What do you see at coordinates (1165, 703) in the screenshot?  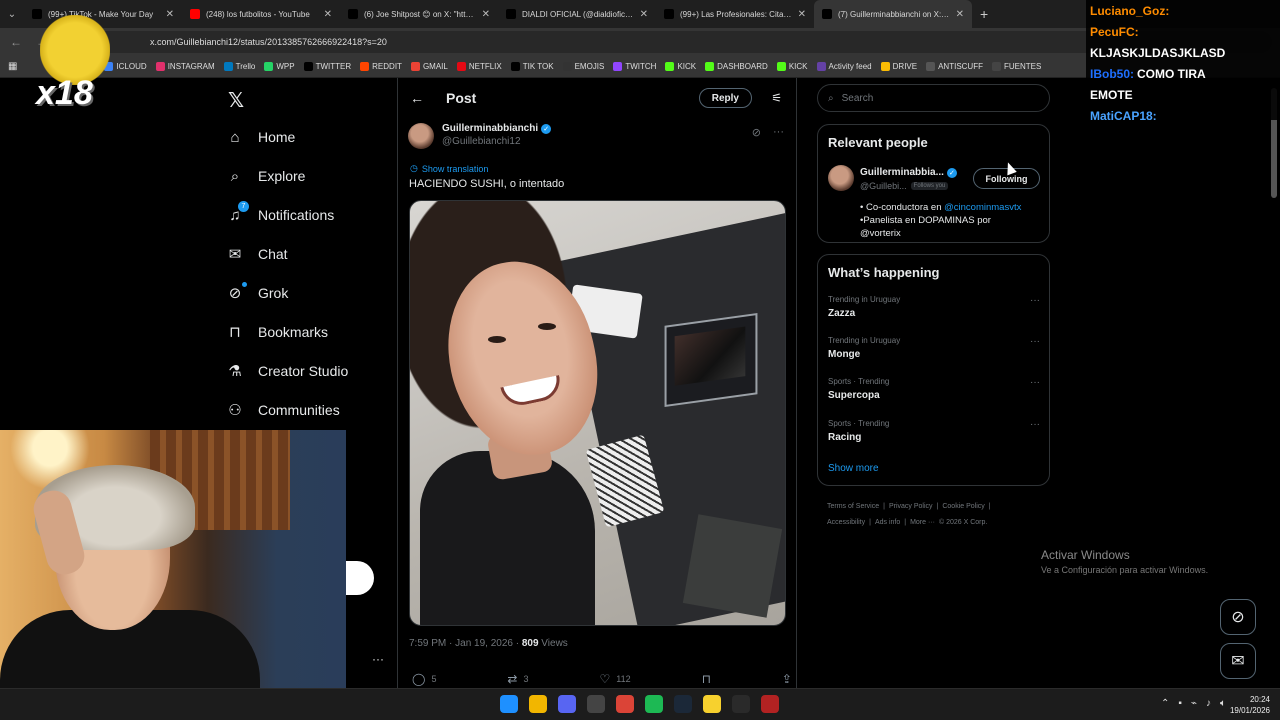 I see `chevron-up-icon: ⌃` at bounding box center [1165, 703].